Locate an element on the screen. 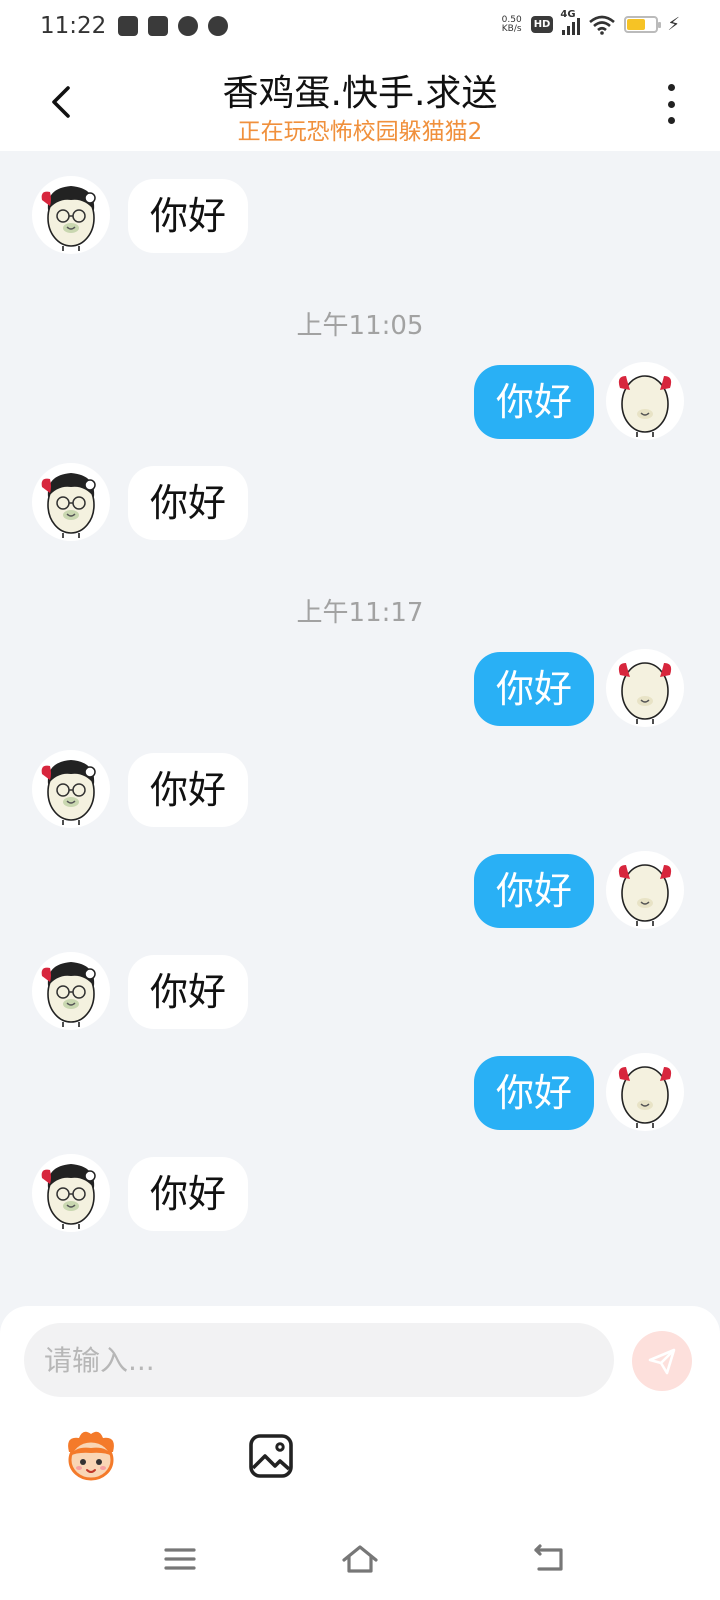 Image resolution: width=720 pixels, height=1600 pixels. wifi-icon is located at coordinates (602, 25).